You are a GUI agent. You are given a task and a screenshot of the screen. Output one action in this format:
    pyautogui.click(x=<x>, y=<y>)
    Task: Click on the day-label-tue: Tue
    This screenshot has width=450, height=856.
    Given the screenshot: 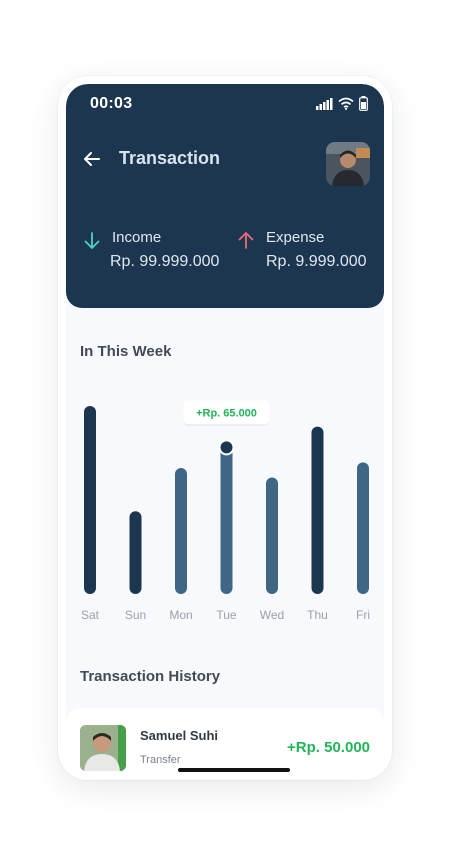 What is the action you would take?
    pyautogui.click(x=226, y=615)
    